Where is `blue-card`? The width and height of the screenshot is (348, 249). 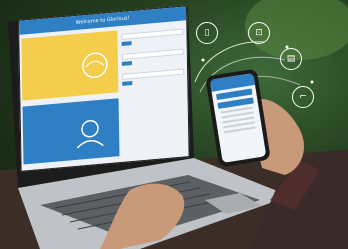 blue-card is located at coordinates (71, 131).